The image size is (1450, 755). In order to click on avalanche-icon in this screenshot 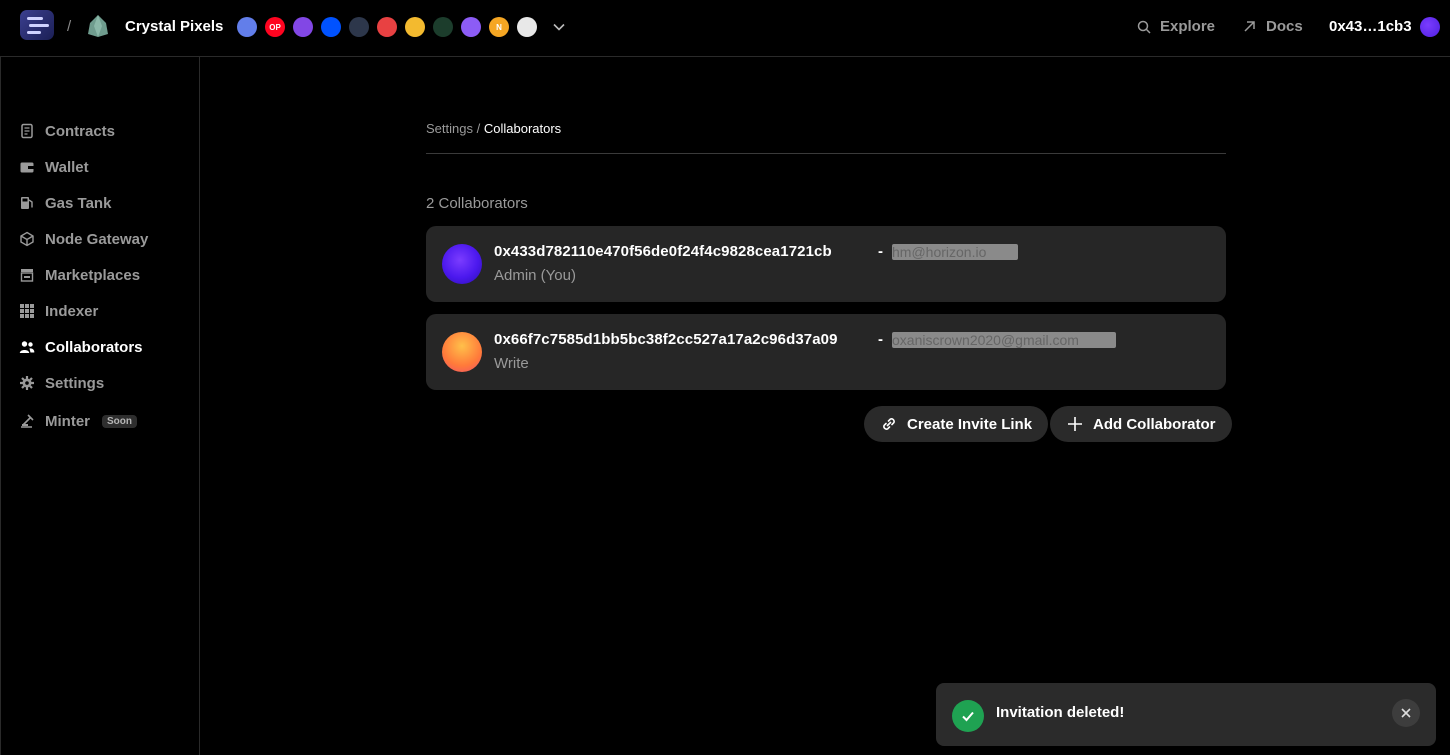, I will do `click(387, 27)`.